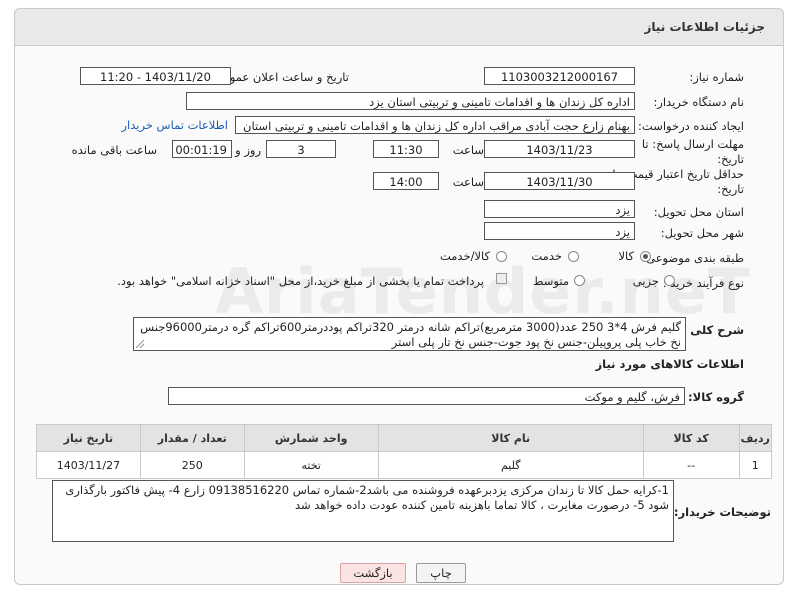 The height and width of the screenshot is (598, 789). What do you see at coordinates (702, 233) in the screenshot?
I see `city-label: شهر محل تحویل:` at bounding box center [702, 233].